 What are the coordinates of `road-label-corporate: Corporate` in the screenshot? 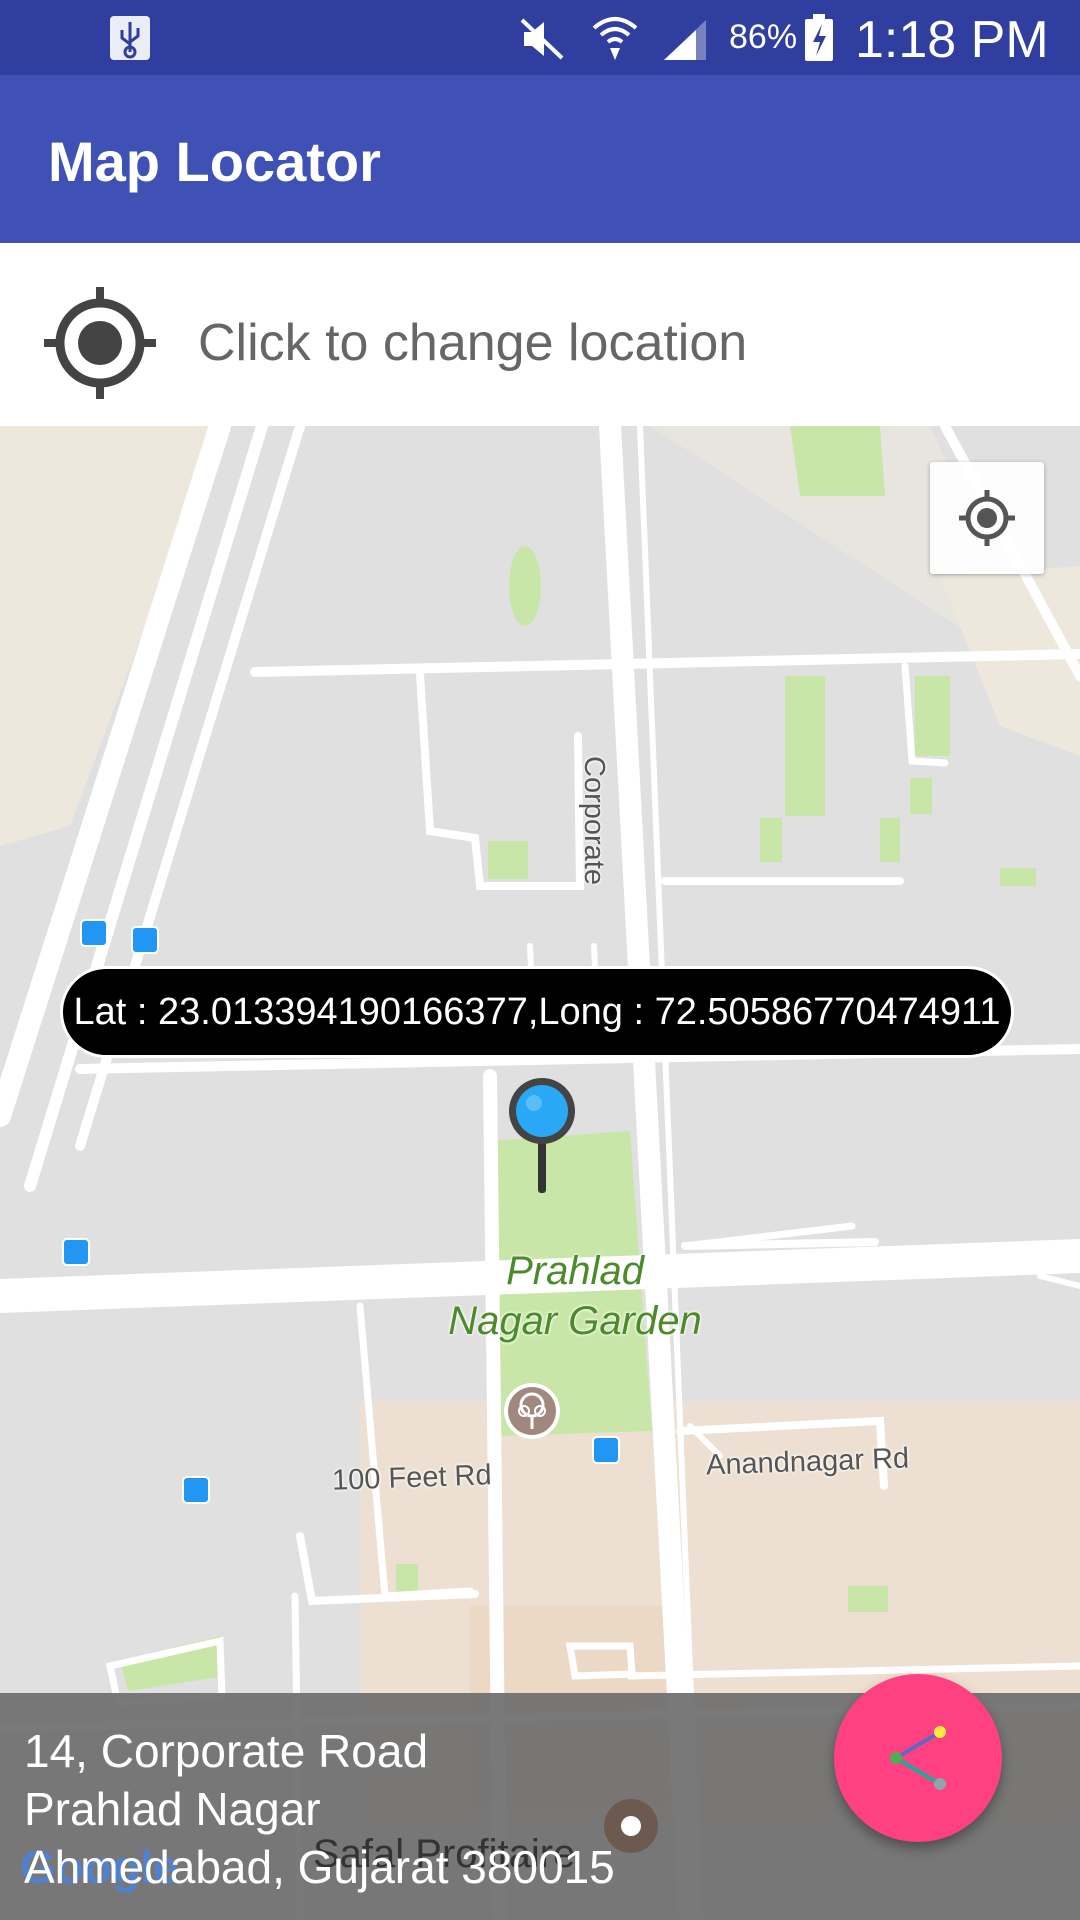 It's located at (594, 820).